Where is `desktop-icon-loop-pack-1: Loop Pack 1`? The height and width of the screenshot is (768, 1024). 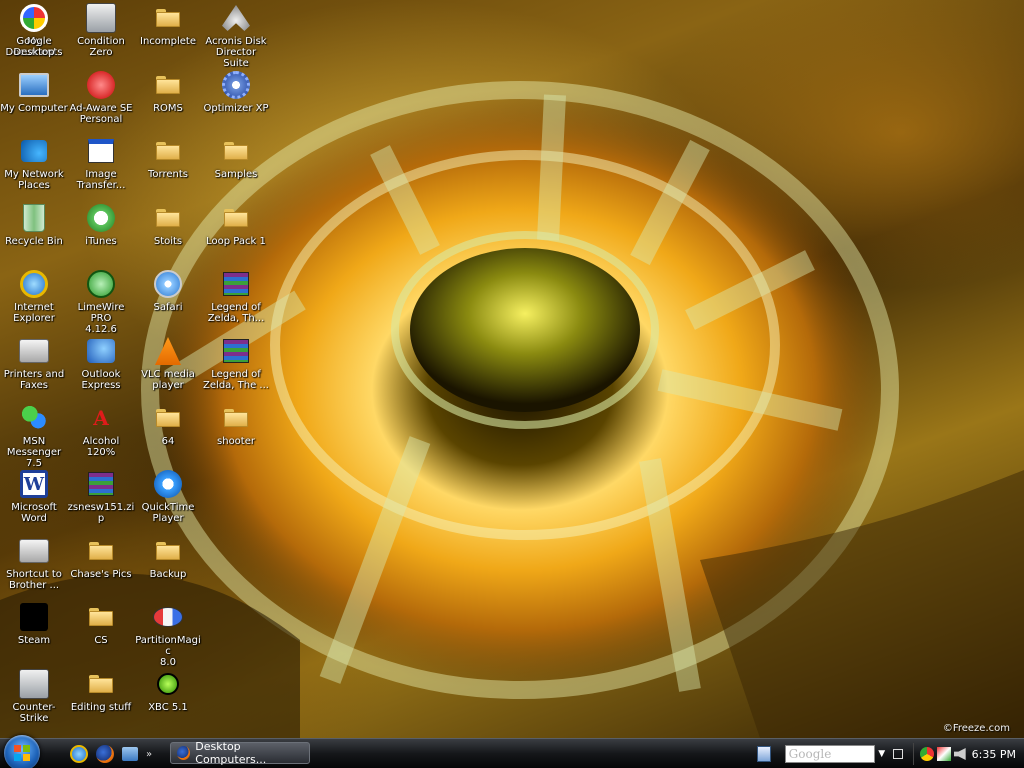
desktop-icon-loop-pack-1: Loop Pack 1 is located at coordinates (236, 223).